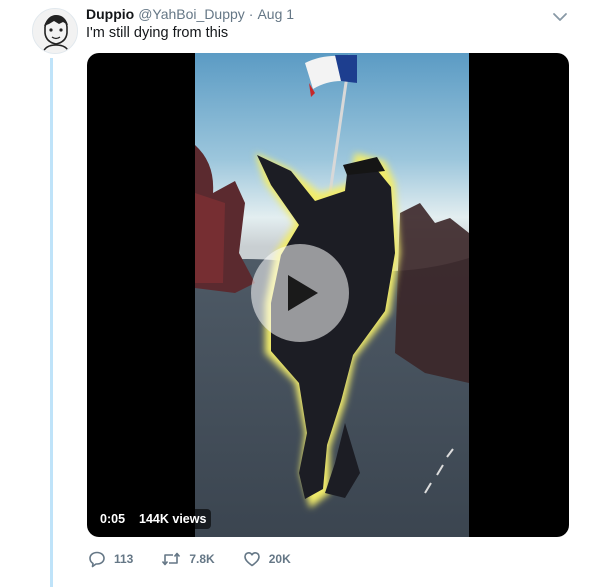 Image resolution: width=600 pixels, height=587 pixels. What do you see at coordinates (252, 559) in the screenshot?
I see `heart-icon` at bounding box center [252, 559].